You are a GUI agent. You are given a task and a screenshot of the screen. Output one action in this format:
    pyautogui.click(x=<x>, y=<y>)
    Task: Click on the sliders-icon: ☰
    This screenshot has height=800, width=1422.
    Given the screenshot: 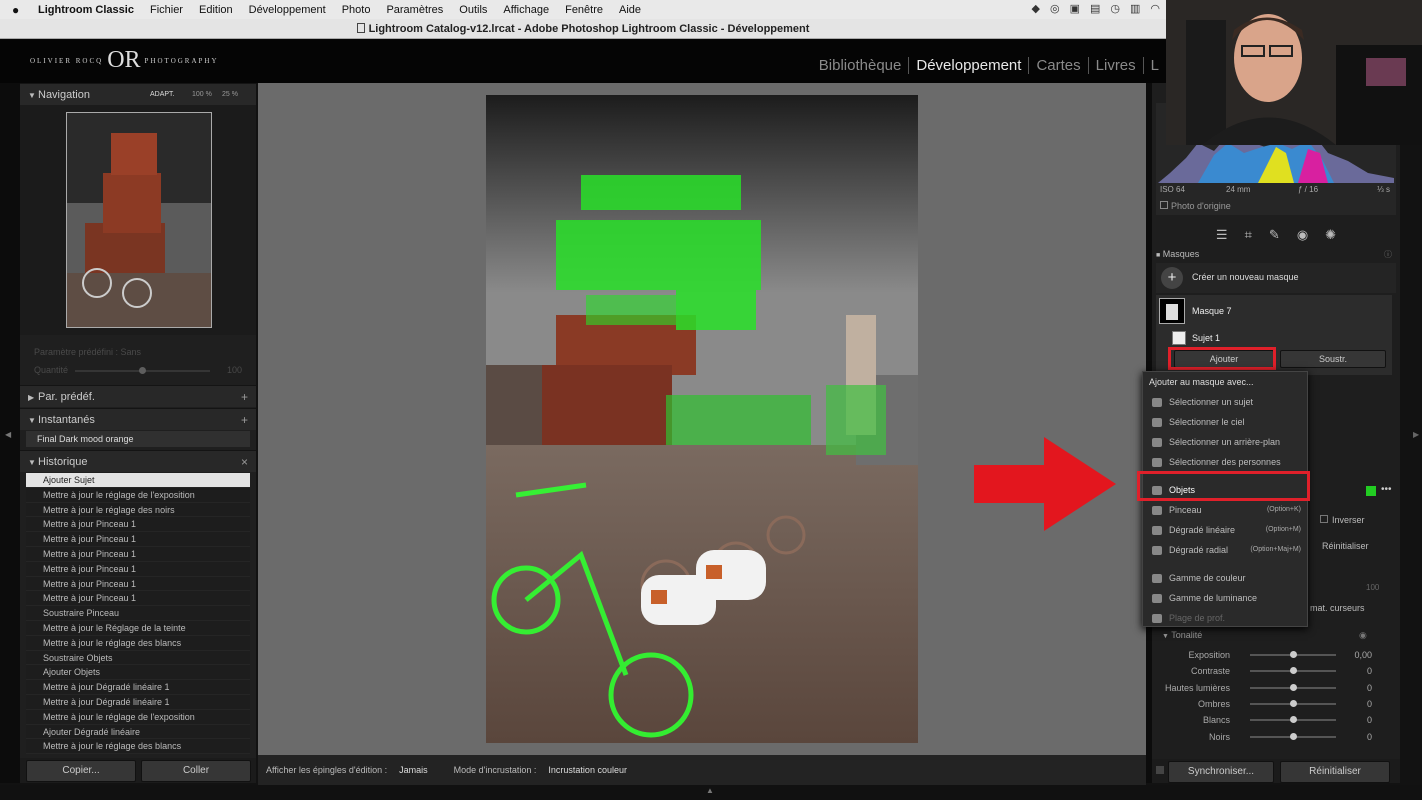 What is the action you would take?
    pyautogui.click(x=1222, y=235)
    